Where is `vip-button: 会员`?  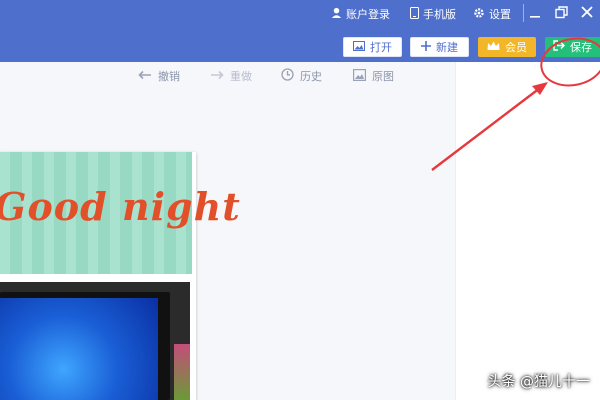
vip-button: 会员 is located at coordinates (507, 47).